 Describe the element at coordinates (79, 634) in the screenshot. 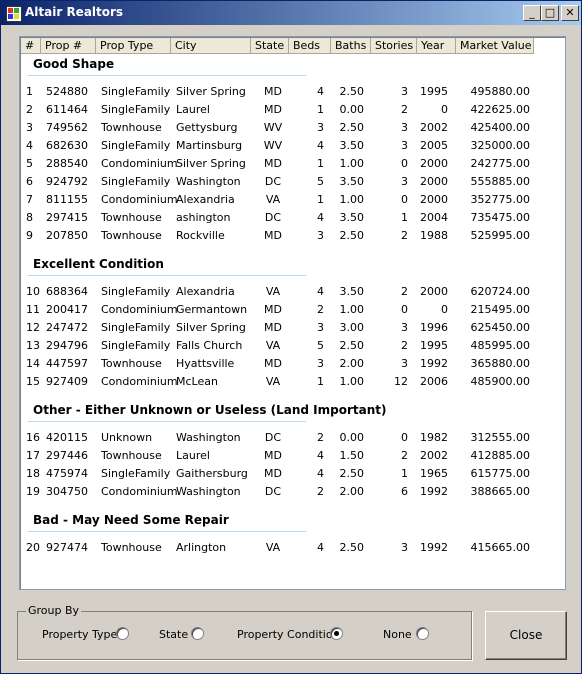

I see `radio-label-property-type: Property Type` at that location.